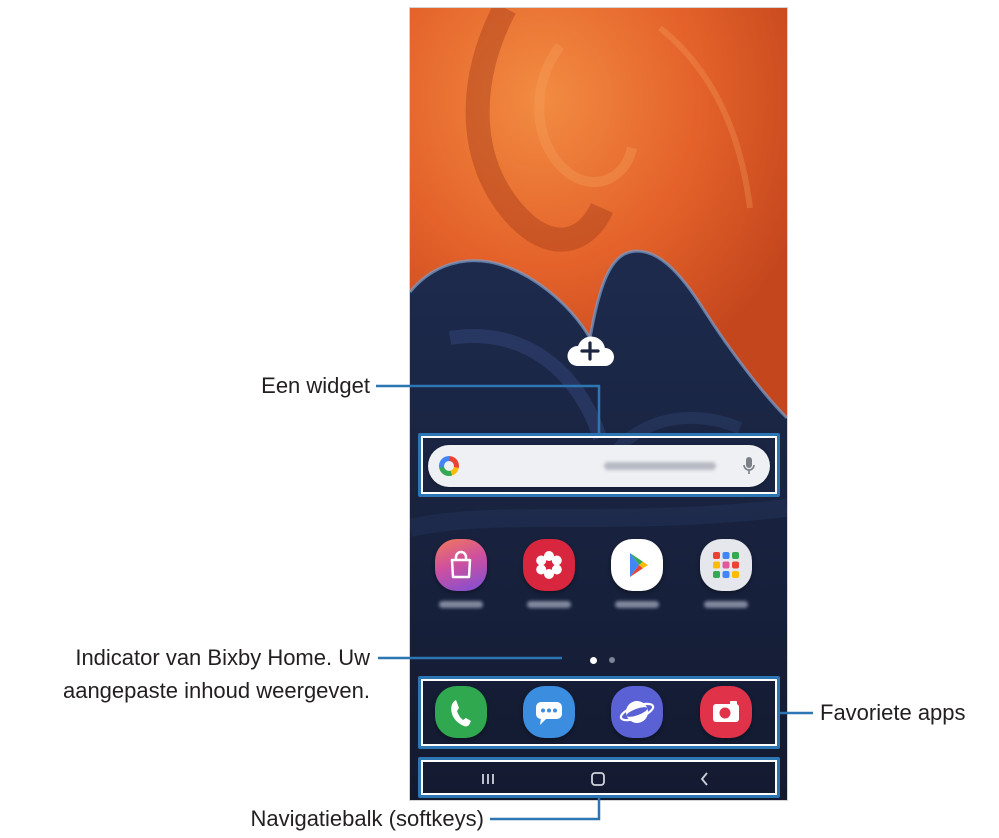  Describe the element at coordinates (893, 712) in the screenshot. I see `favorites-label: Favoriete apps` at that location.